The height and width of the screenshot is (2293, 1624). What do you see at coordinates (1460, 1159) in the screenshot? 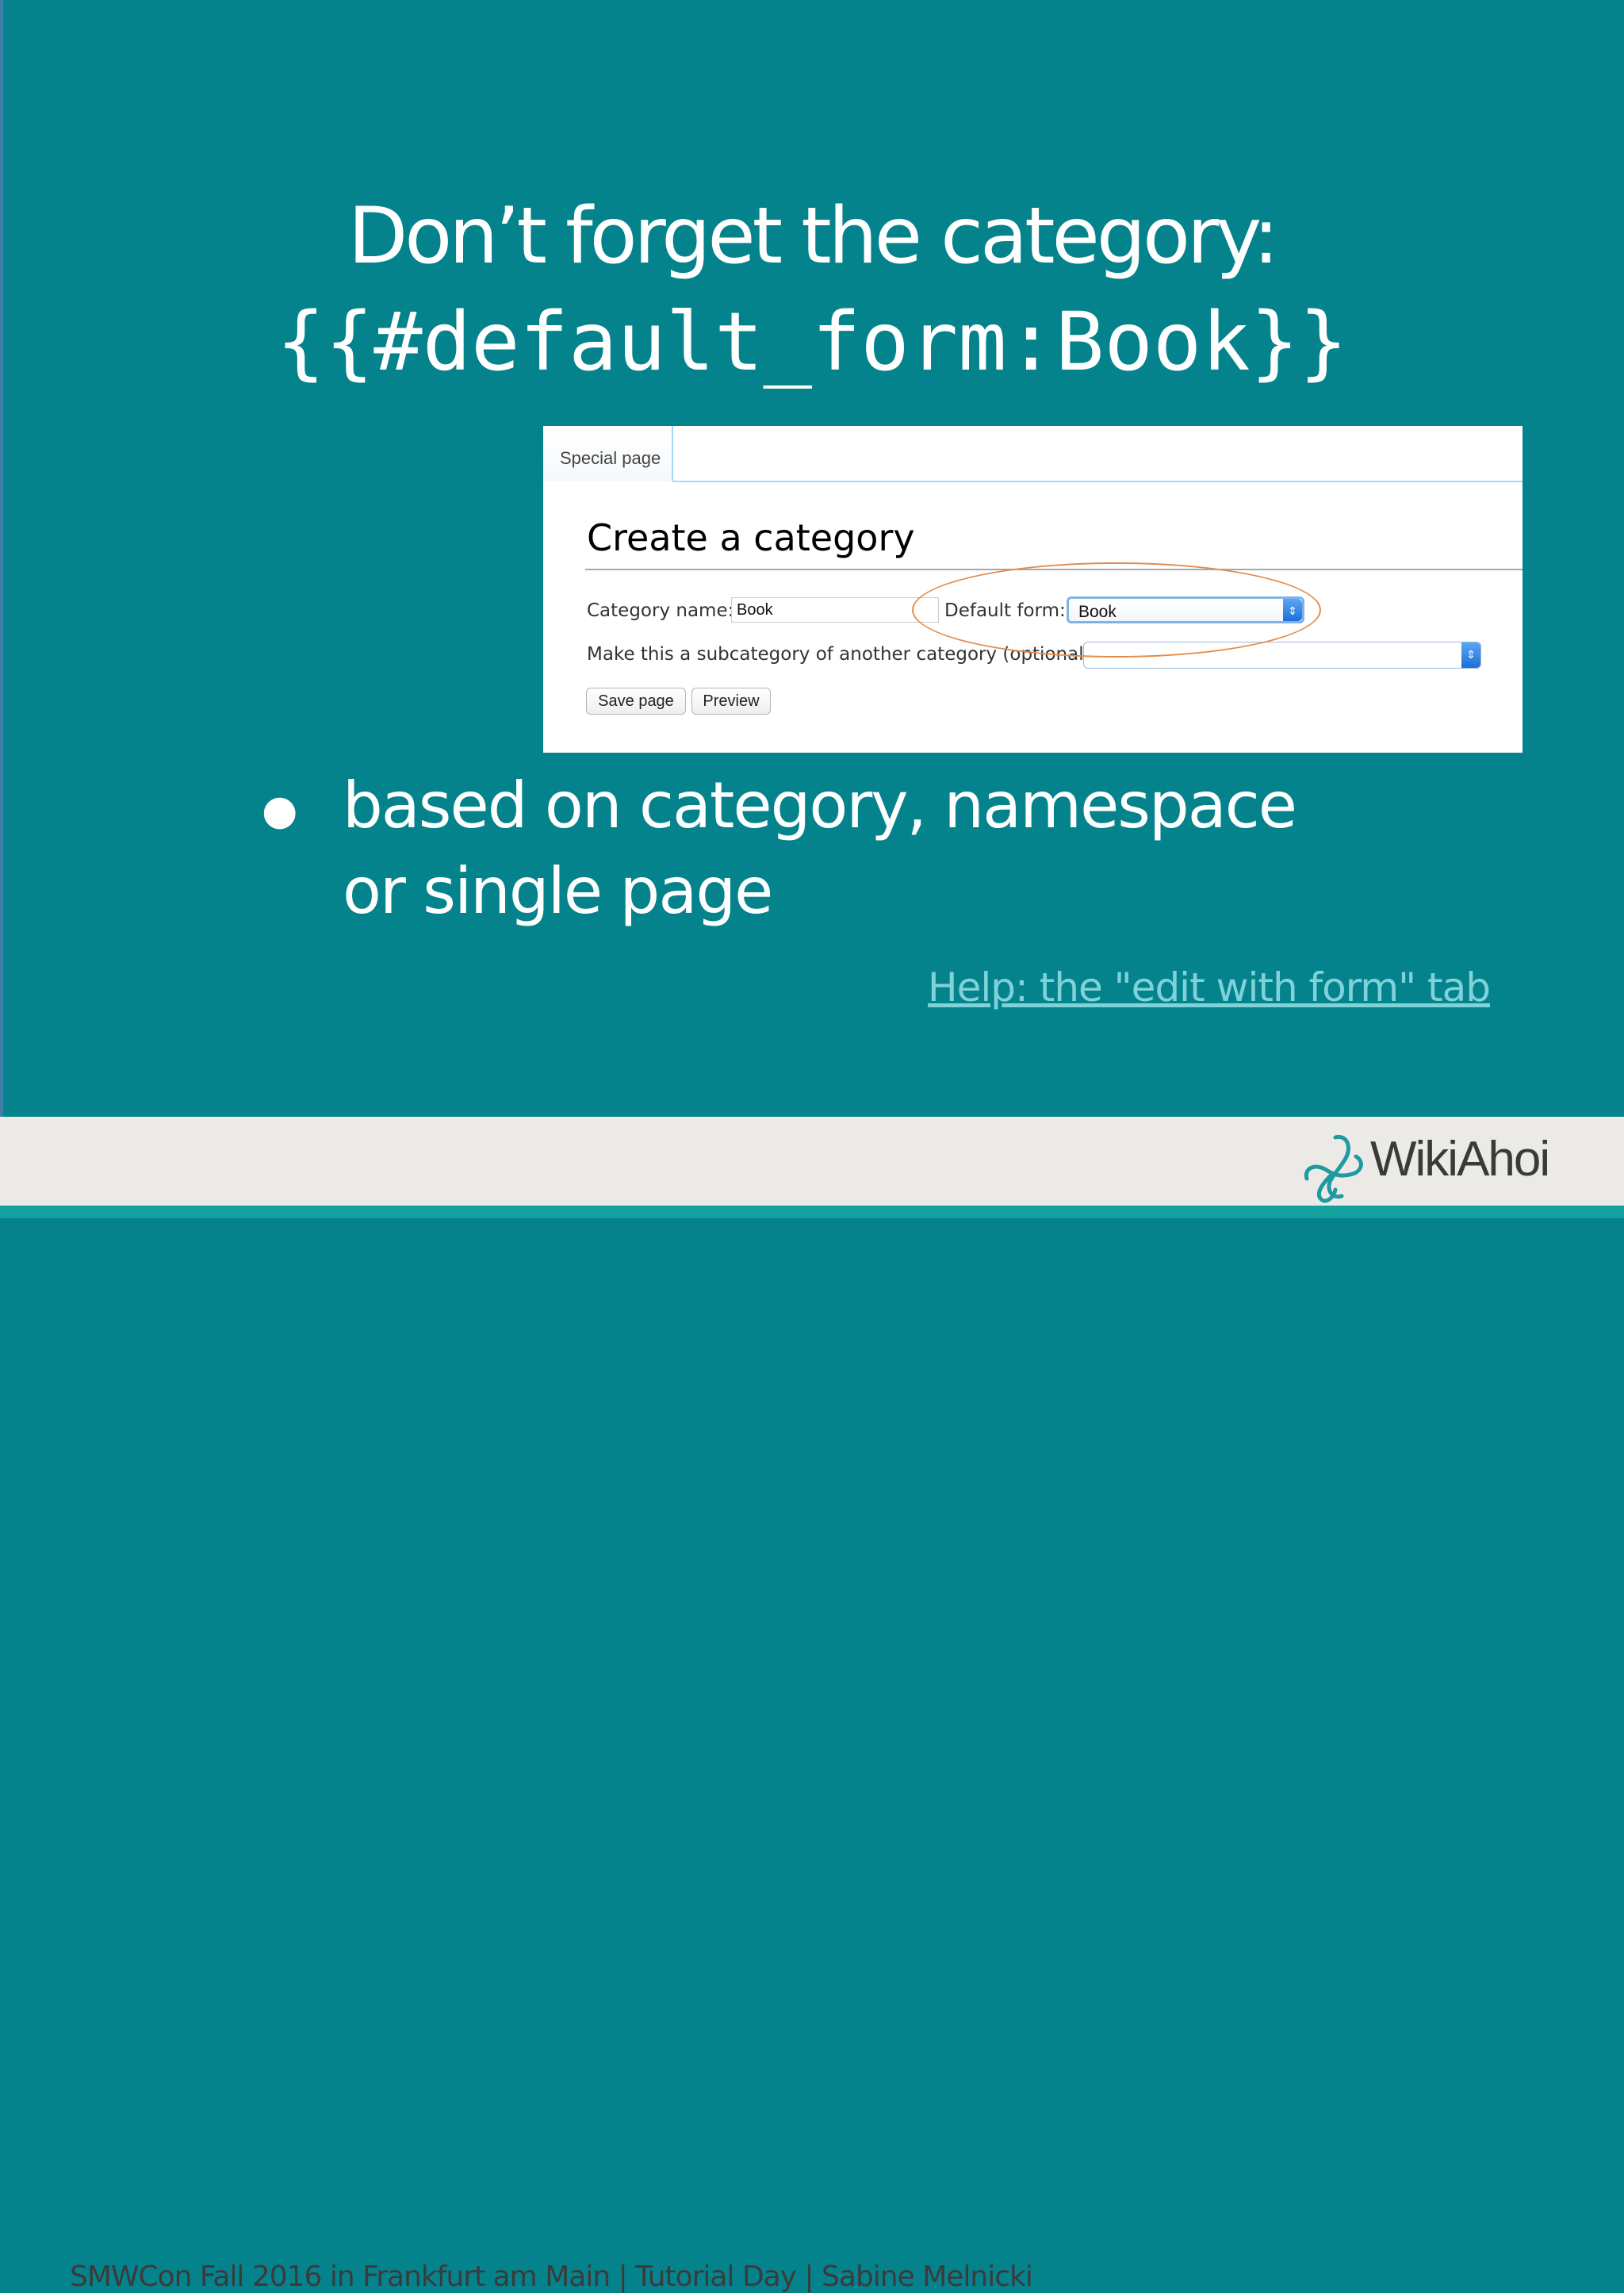
I see `logo-wordmark: WikiAhoi` at bounding box center [1460, 1159].